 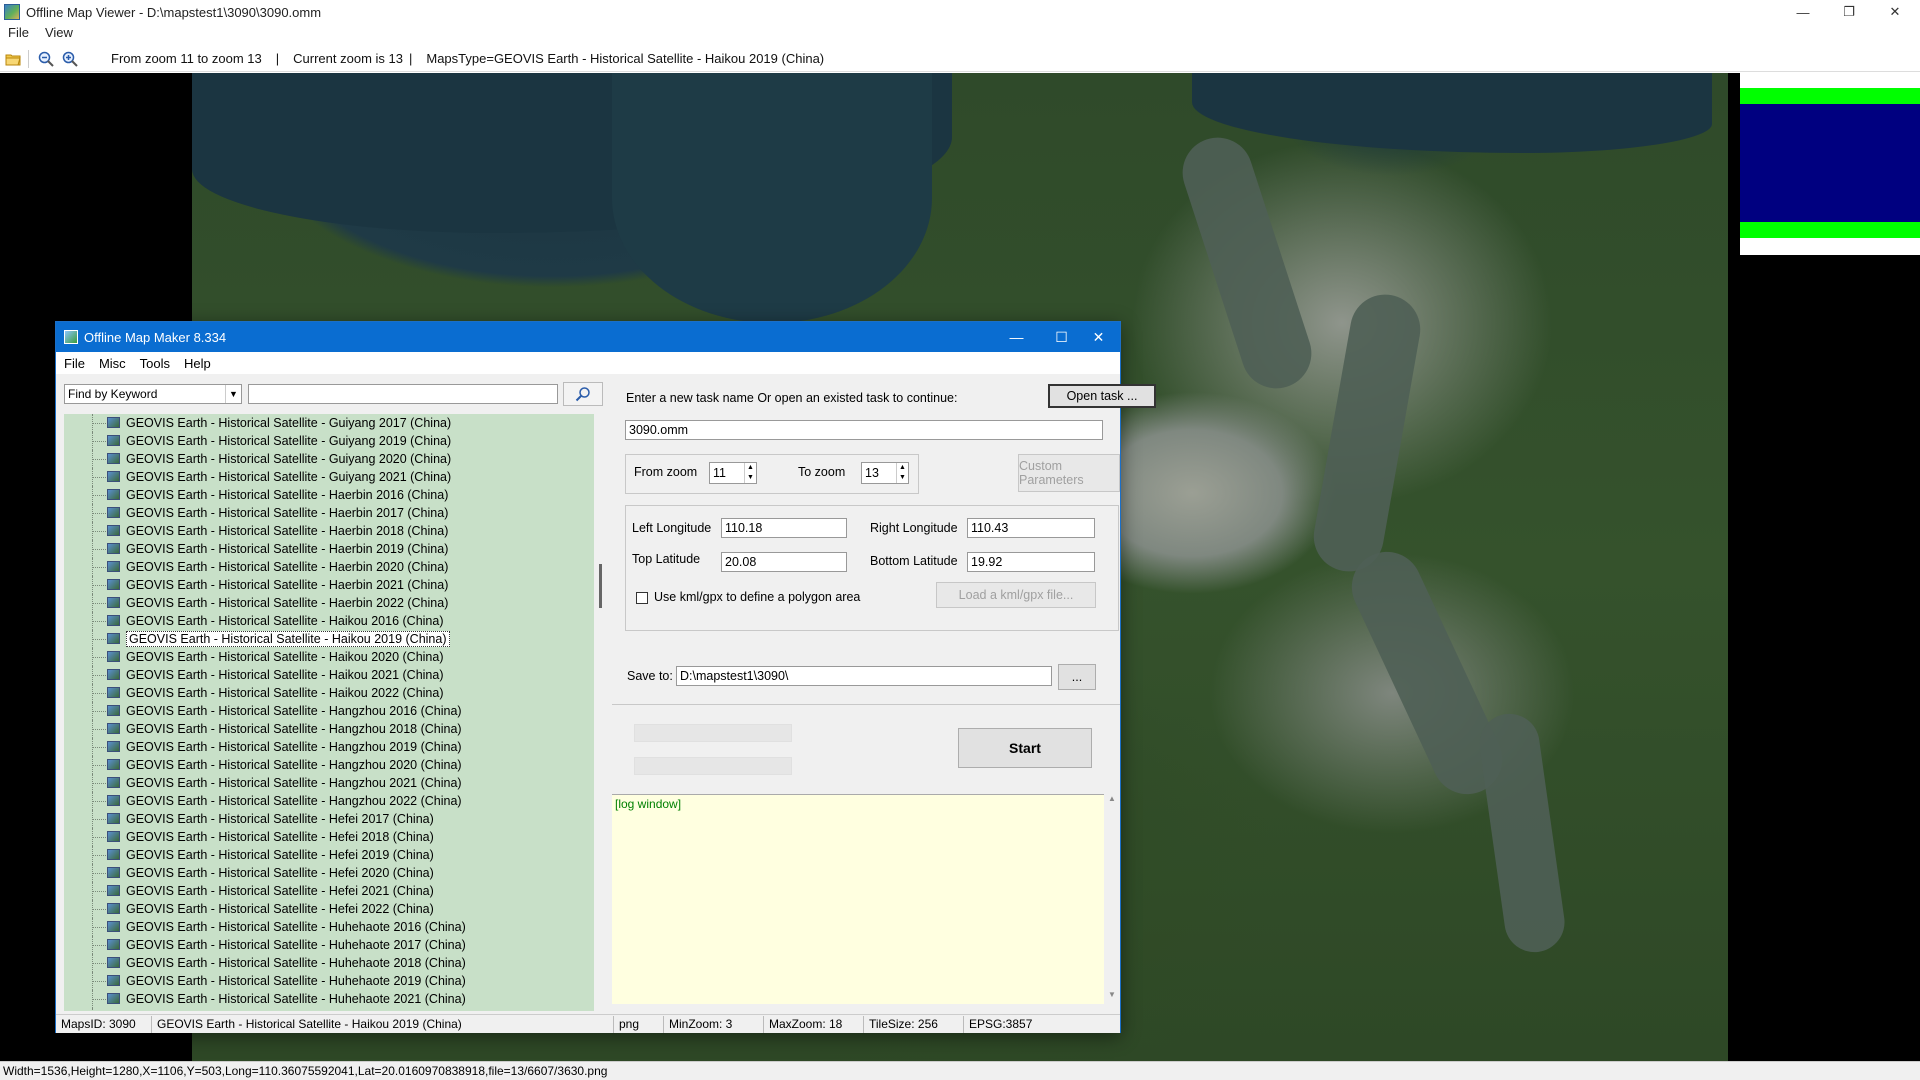 What do you see at coordinates (1803, 12) in the screenshot?
I see `minimize-button: —` at bounding box center [1803, 12].